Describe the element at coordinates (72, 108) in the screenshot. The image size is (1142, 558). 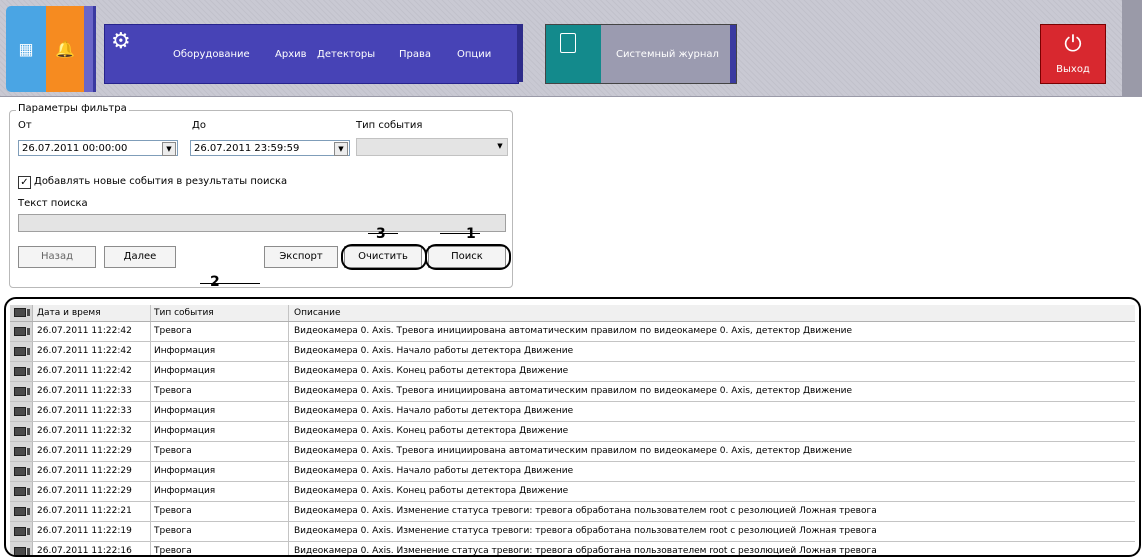
I see `filter-group-title: Параметры фильтра` at that location.